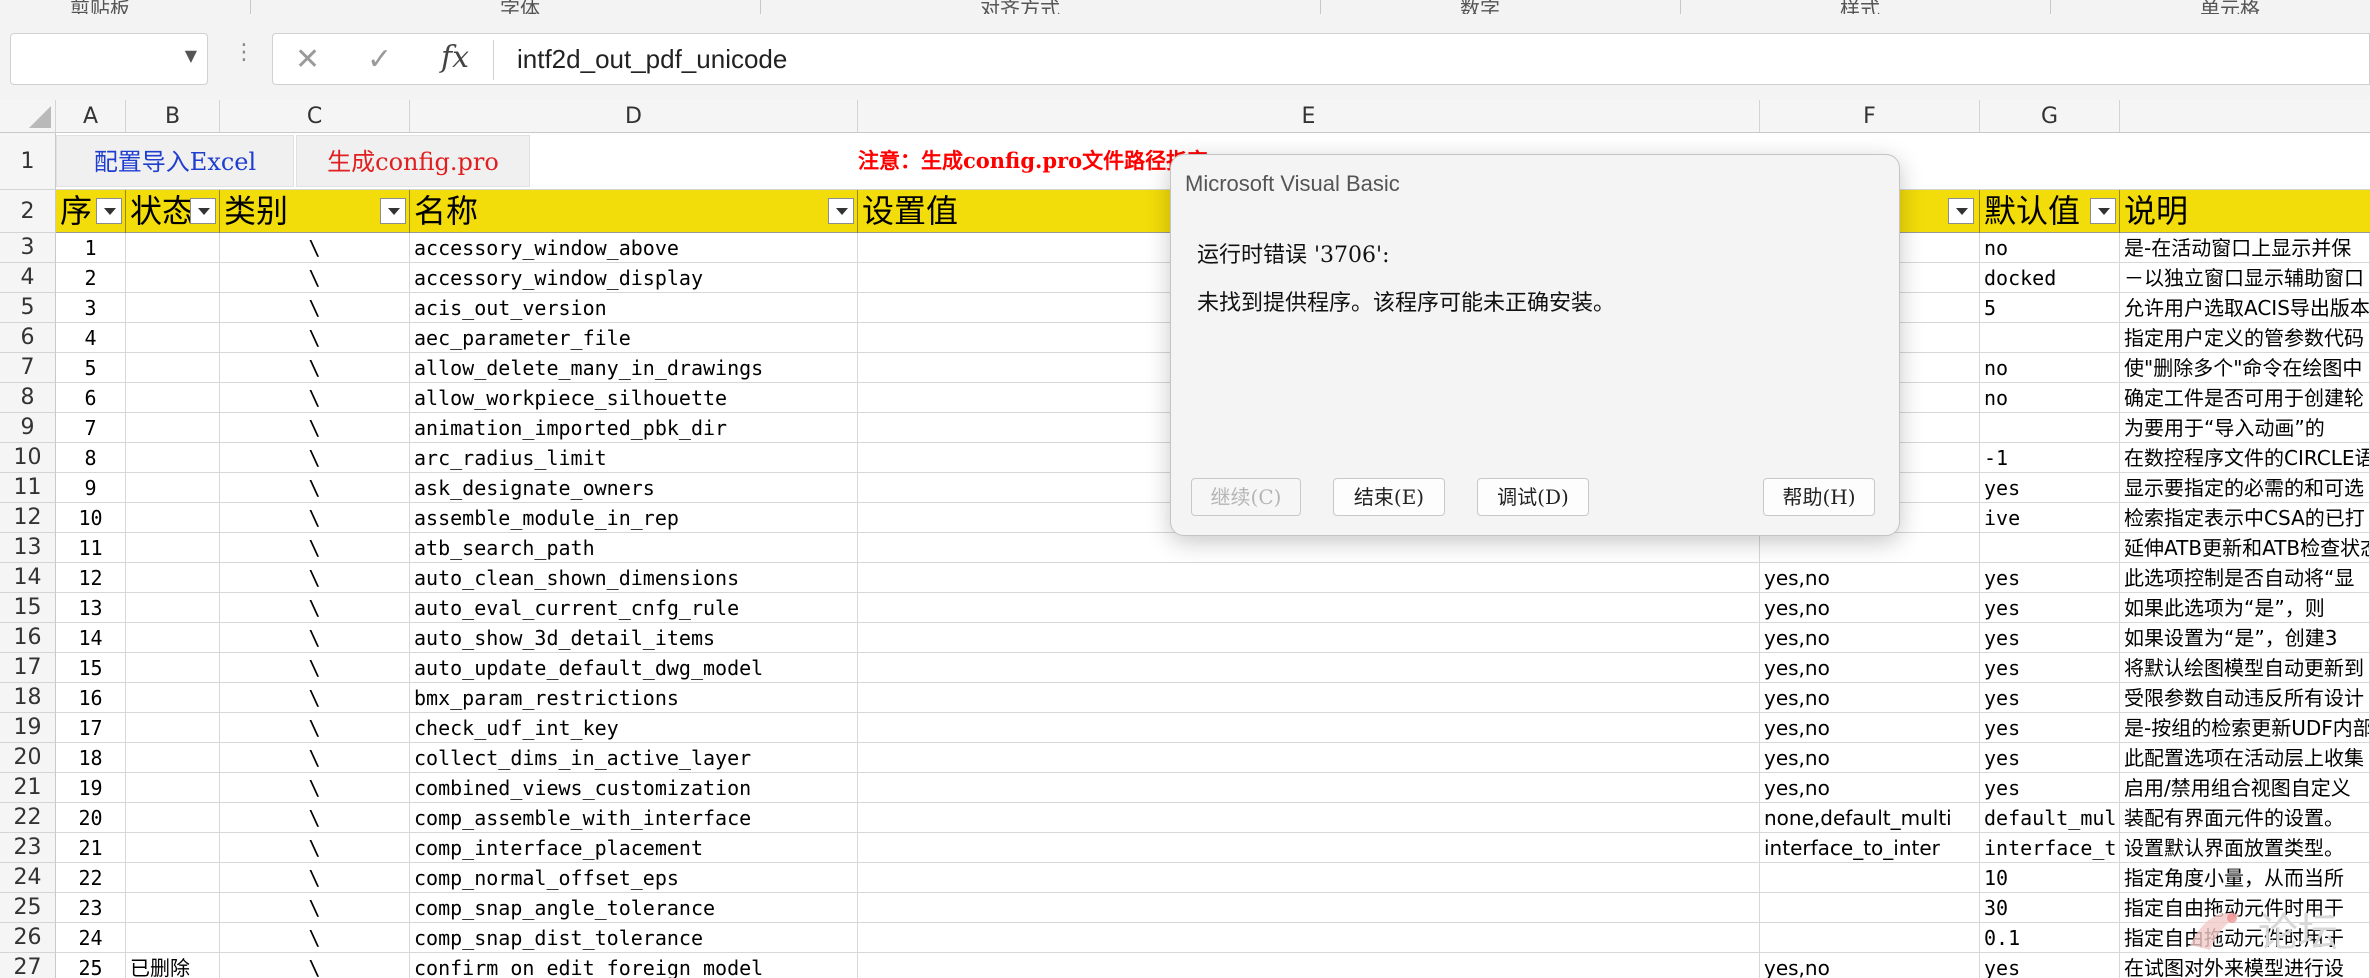  I want to click on cell-description: 使"删除多个"命令在绘图中, so click(2245, 368).